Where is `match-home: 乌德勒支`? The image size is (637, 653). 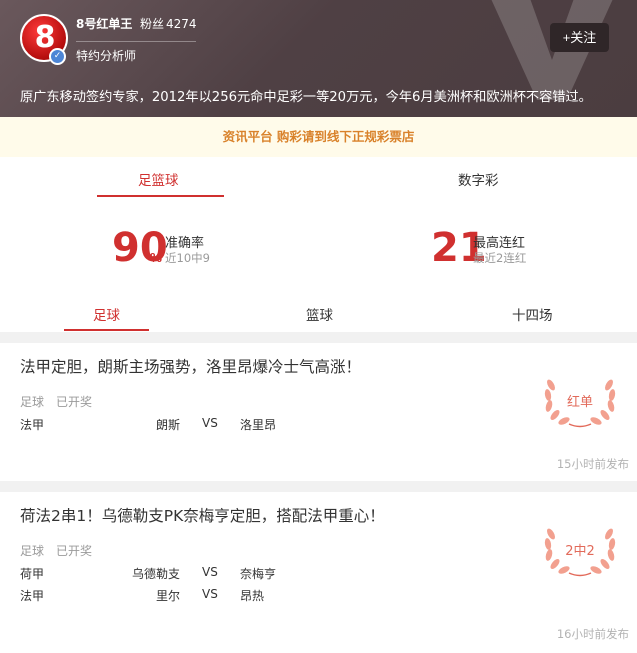
match-home: 乌德勒支 is located at coordinates (155, 574).